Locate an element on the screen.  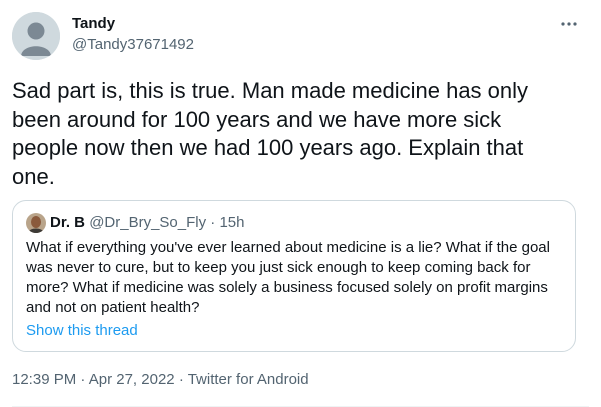
quoted-author-handle: @Dr_Bry_So_Fly is located at coordinates (147, 222).